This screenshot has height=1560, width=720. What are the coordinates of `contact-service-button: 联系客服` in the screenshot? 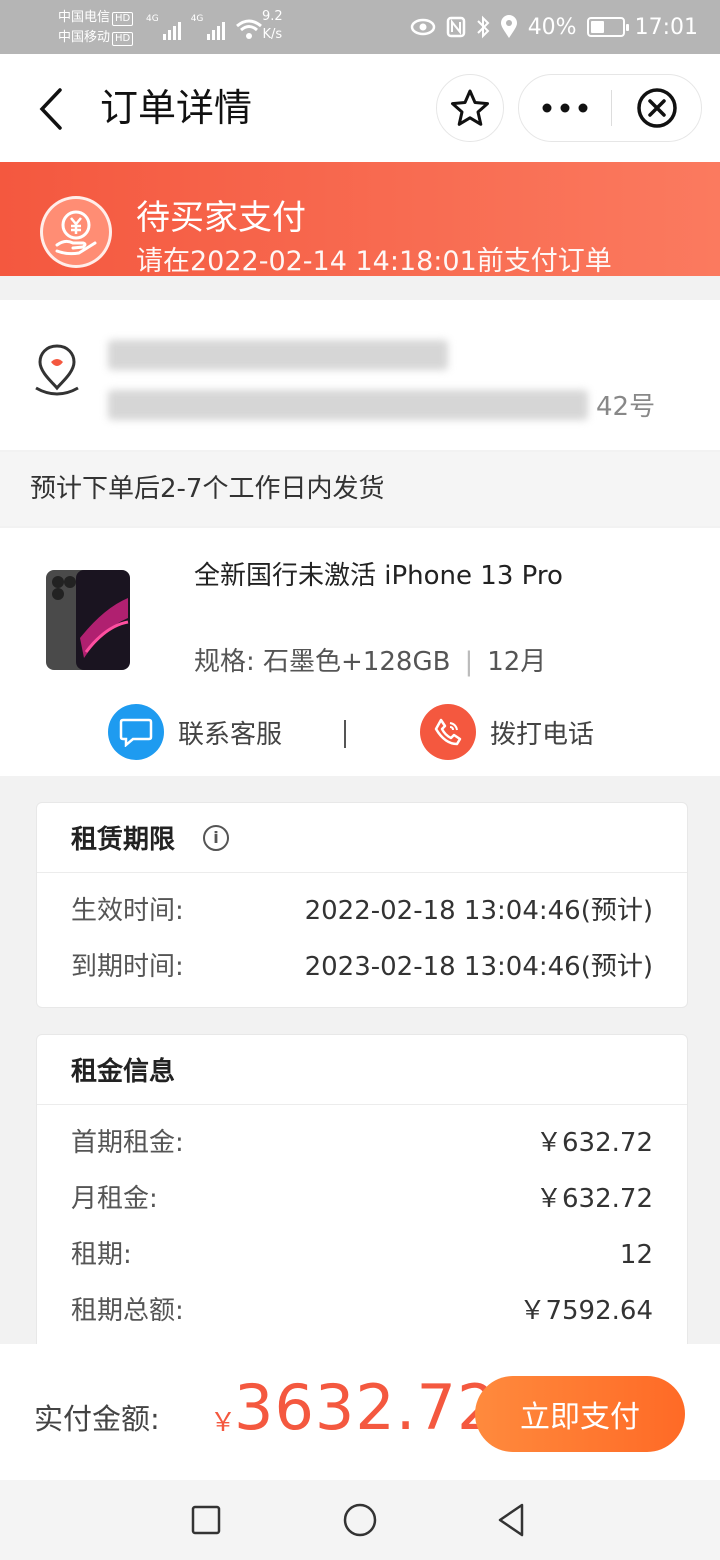 It's located at (195, 732).